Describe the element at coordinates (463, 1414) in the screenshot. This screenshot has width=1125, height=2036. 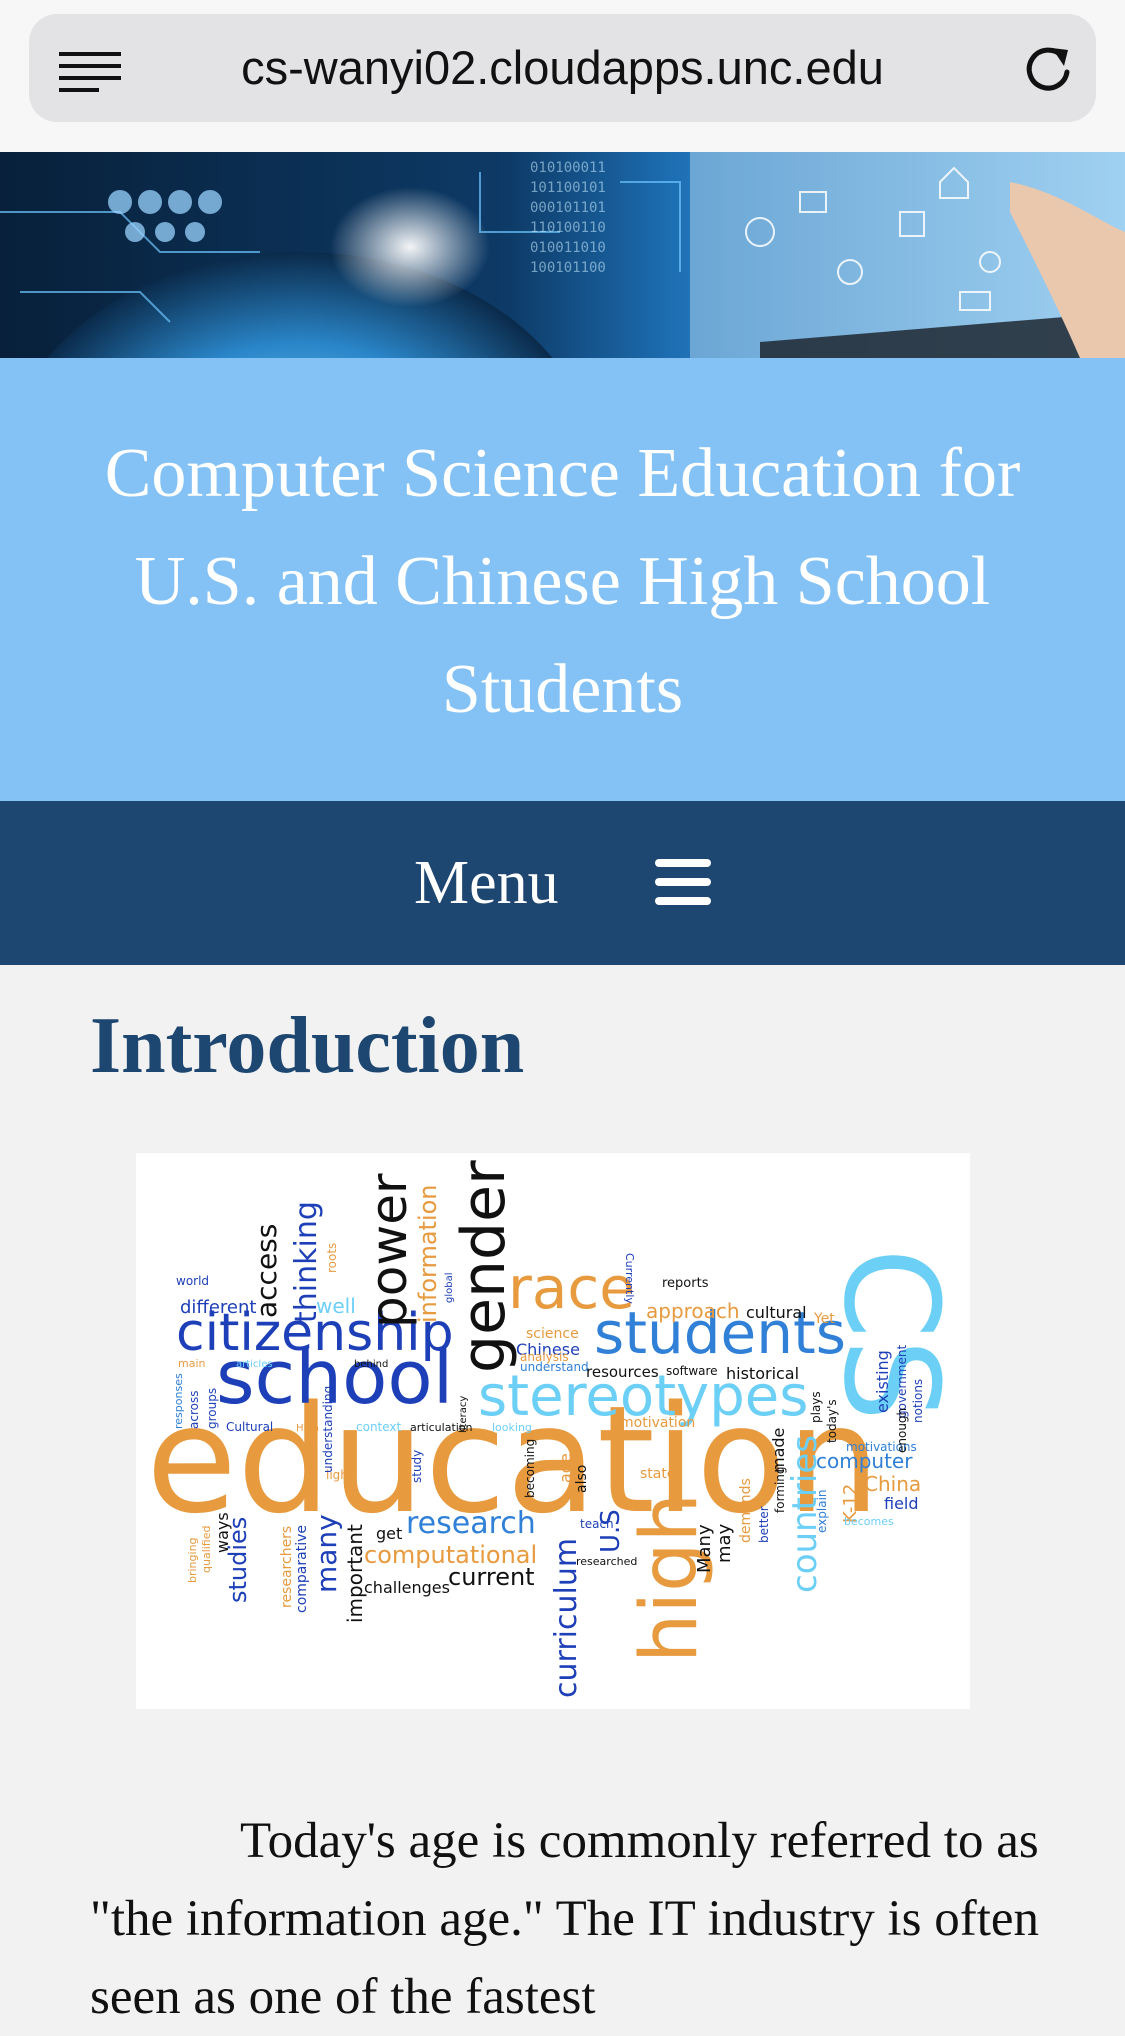
I see `wc-word: literacy` at that location.